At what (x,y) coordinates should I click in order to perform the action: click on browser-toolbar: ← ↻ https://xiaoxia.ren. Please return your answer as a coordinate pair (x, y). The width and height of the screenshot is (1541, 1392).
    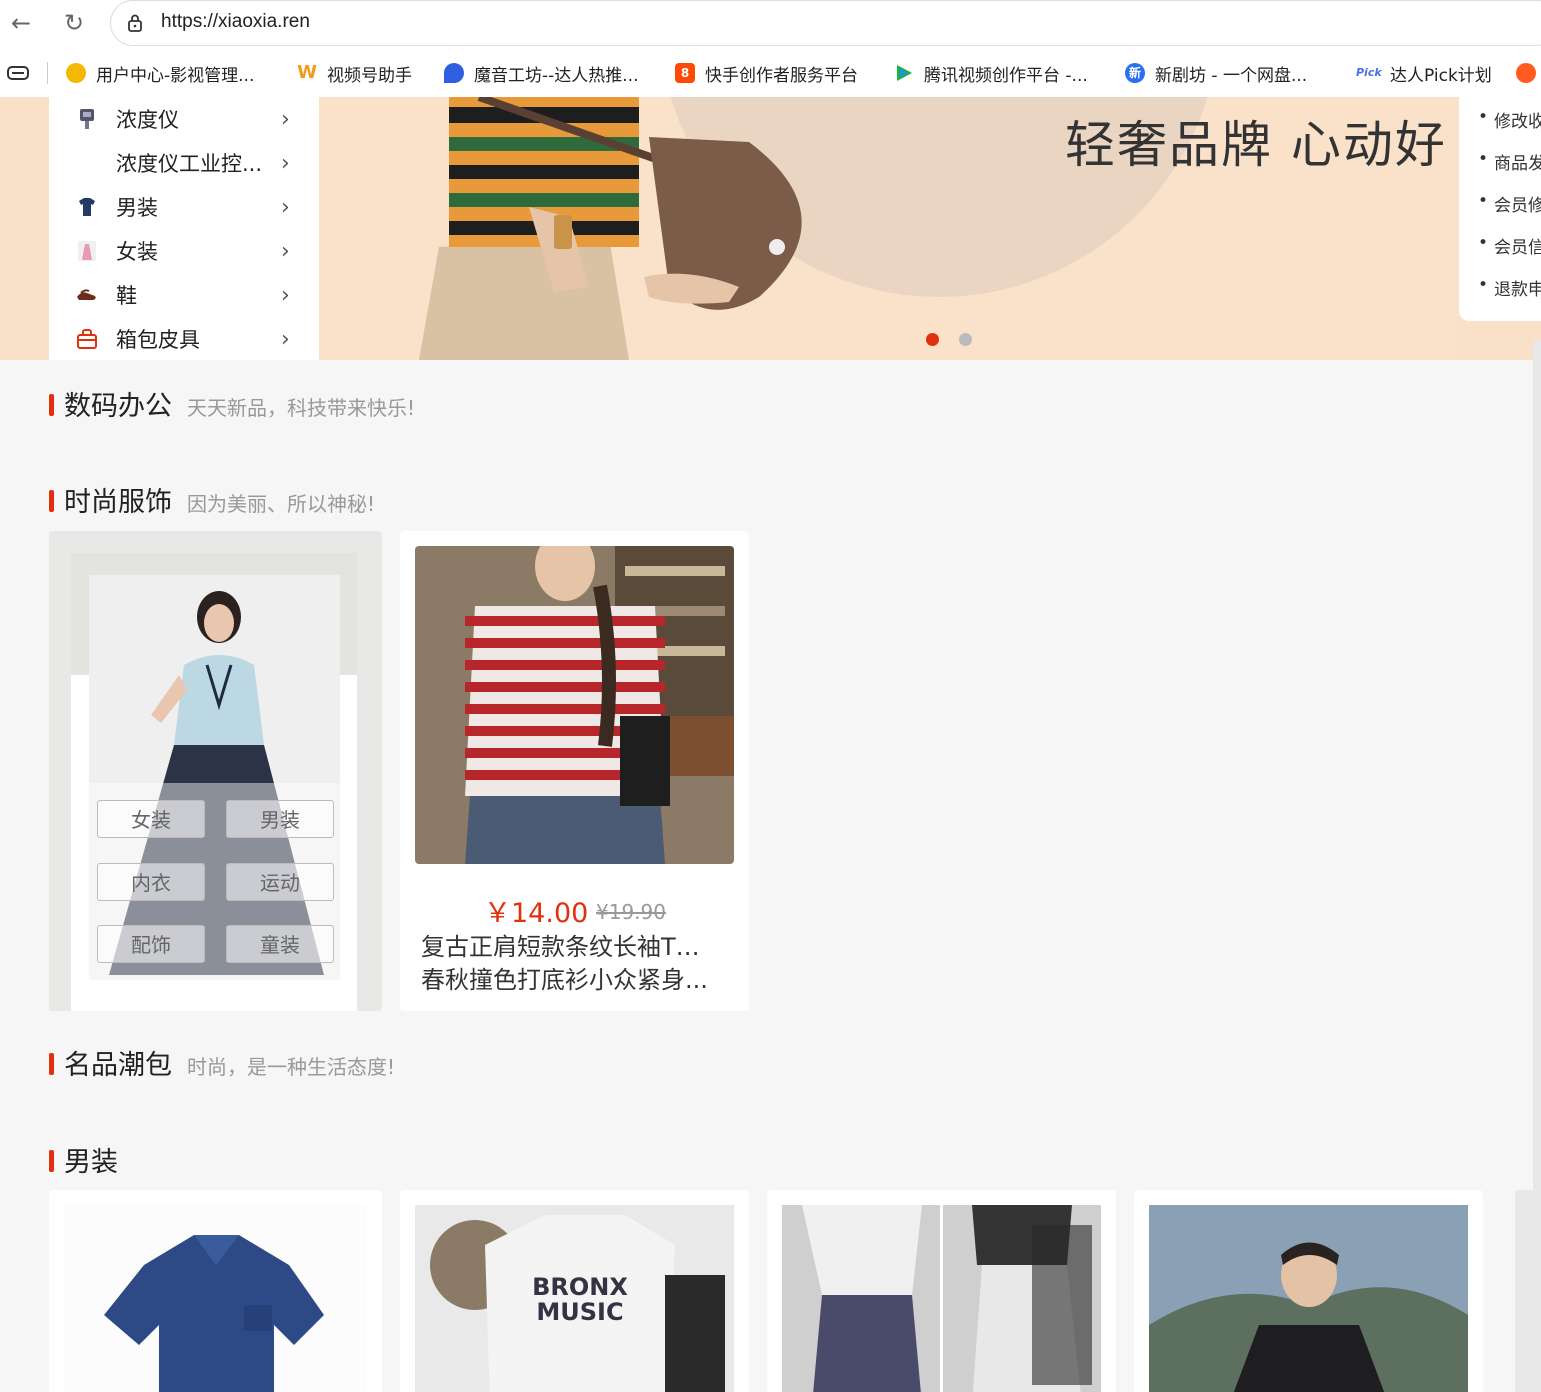
    Looking at the image, I should click on (770, 24).